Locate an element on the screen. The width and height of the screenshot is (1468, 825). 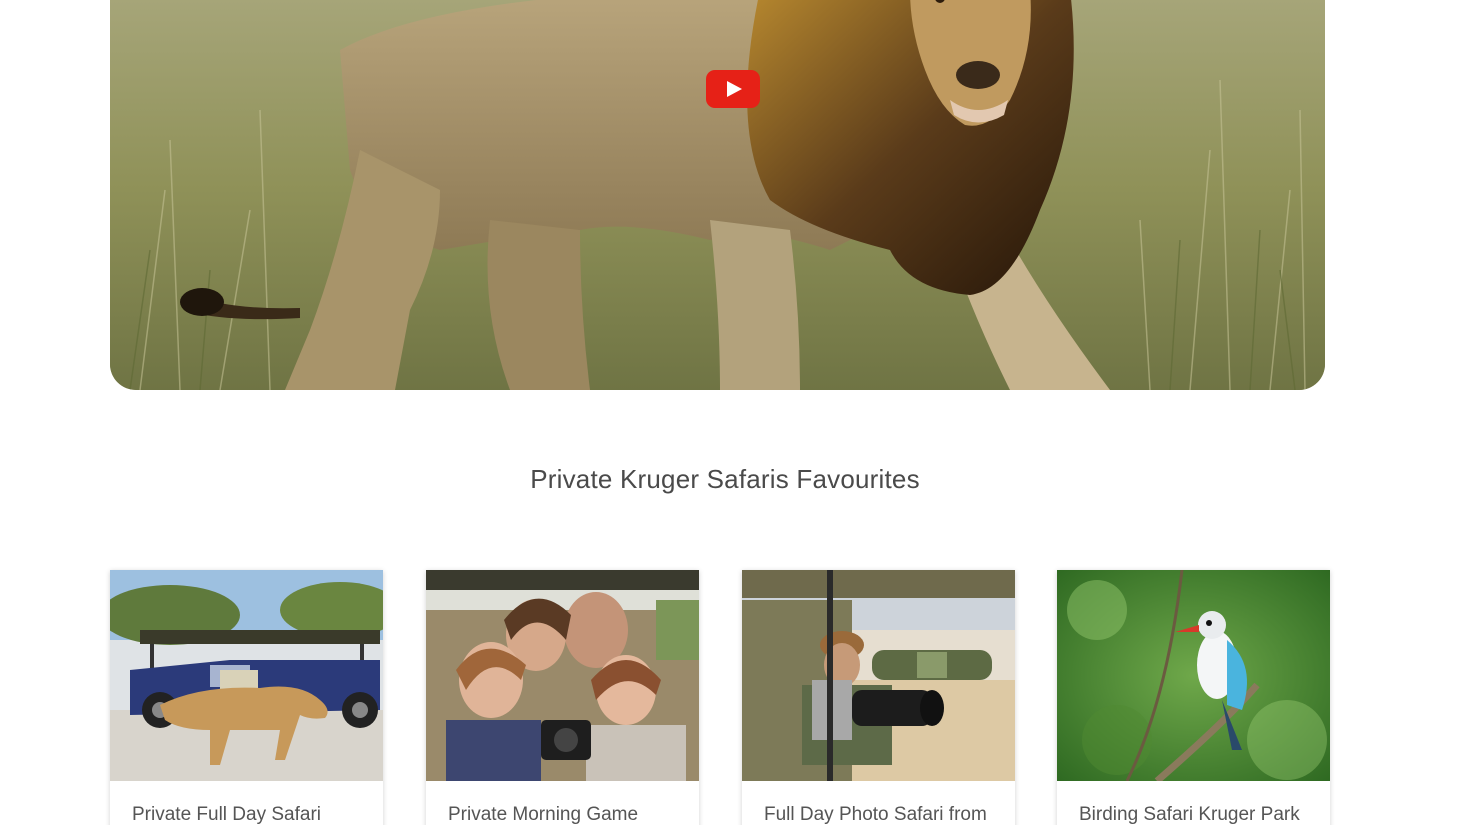
youtube-play-icon is located at coordinates (733, 89).